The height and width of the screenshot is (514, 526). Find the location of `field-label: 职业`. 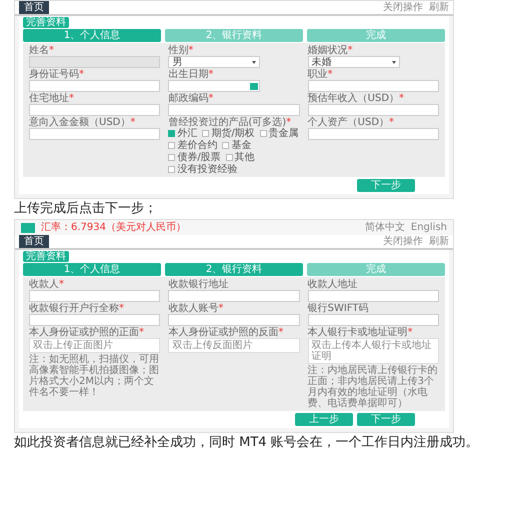

field-label: 职业 is located at coordinates (318, 74).